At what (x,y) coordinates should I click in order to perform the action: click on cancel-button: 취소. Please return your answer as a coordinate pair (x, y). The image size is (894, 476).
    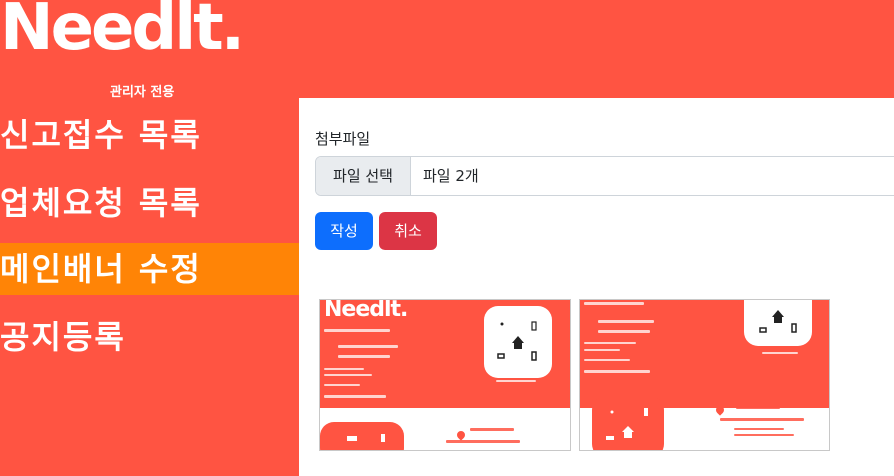
    Looking at the image, I should click on (408, 231).